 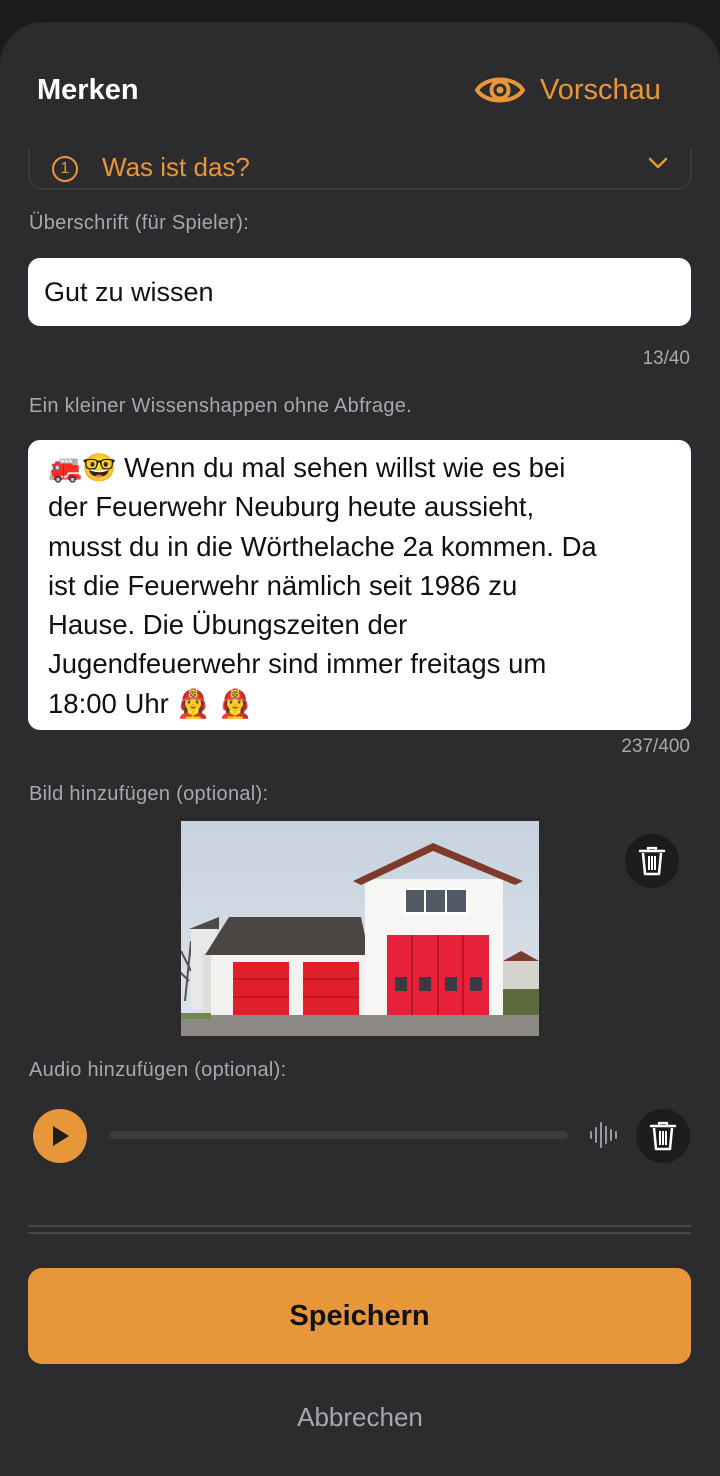 I want to click on image-label: Bild hinzufügen (optional):, so click(x=149, y=794).